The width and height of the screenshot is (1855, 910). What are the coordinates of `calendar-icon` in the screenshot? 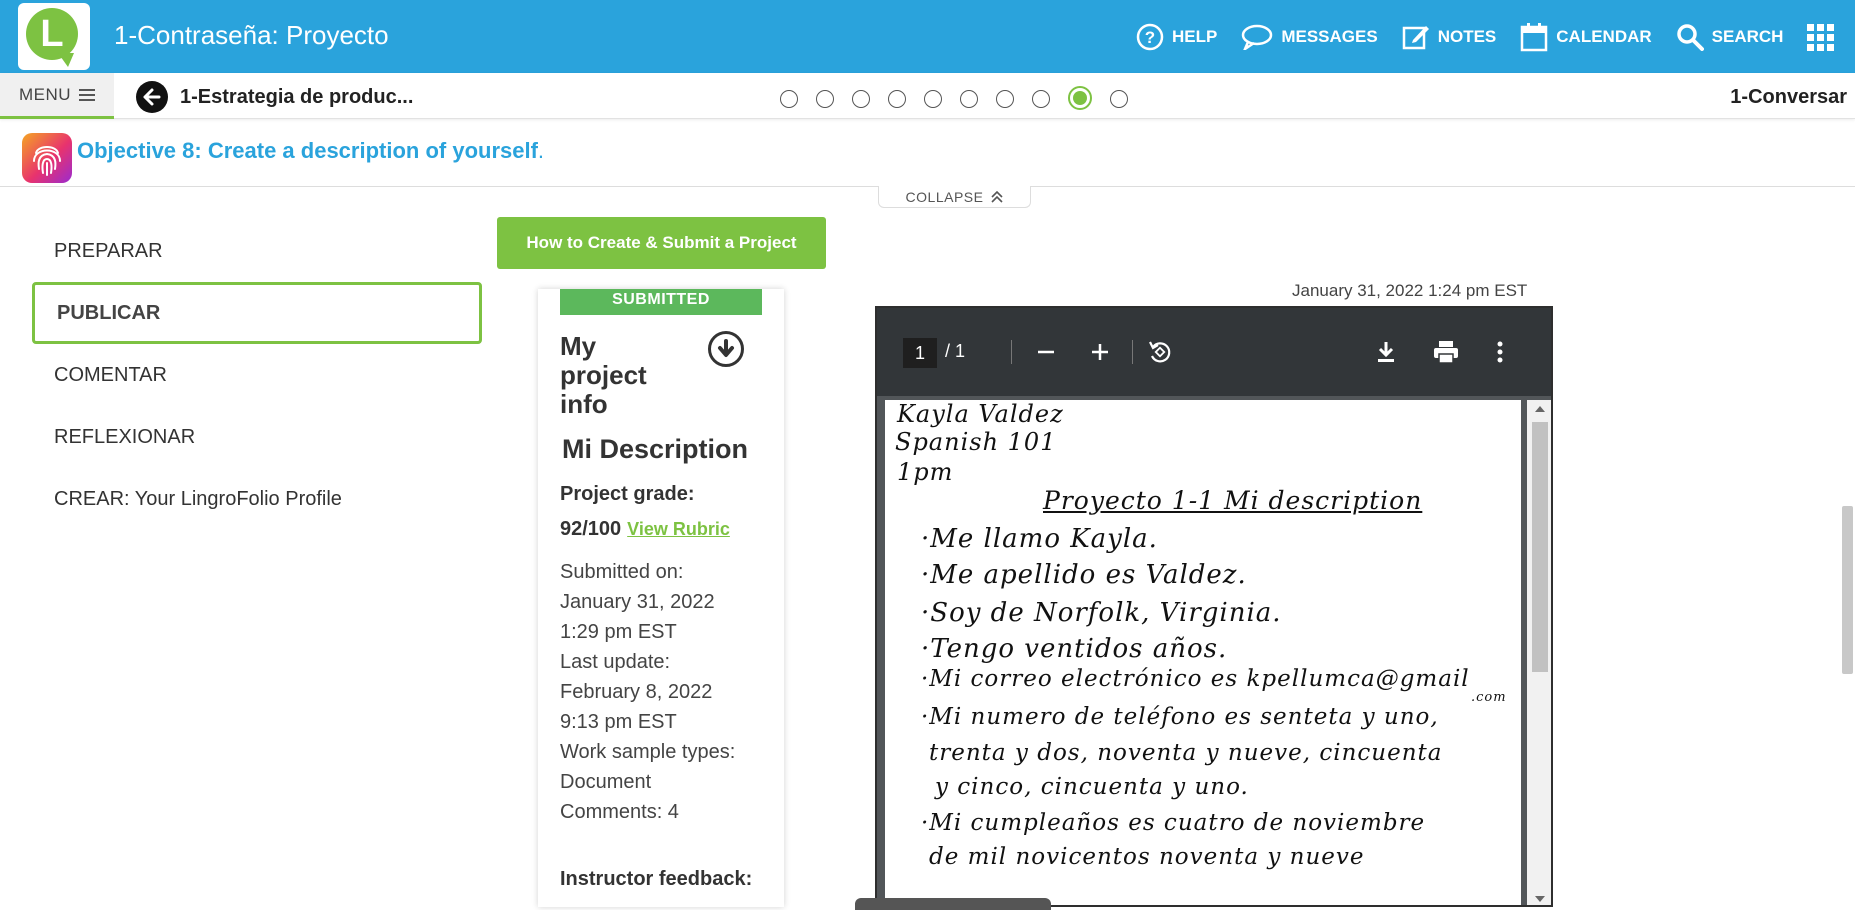 It's located at (1534, 37).